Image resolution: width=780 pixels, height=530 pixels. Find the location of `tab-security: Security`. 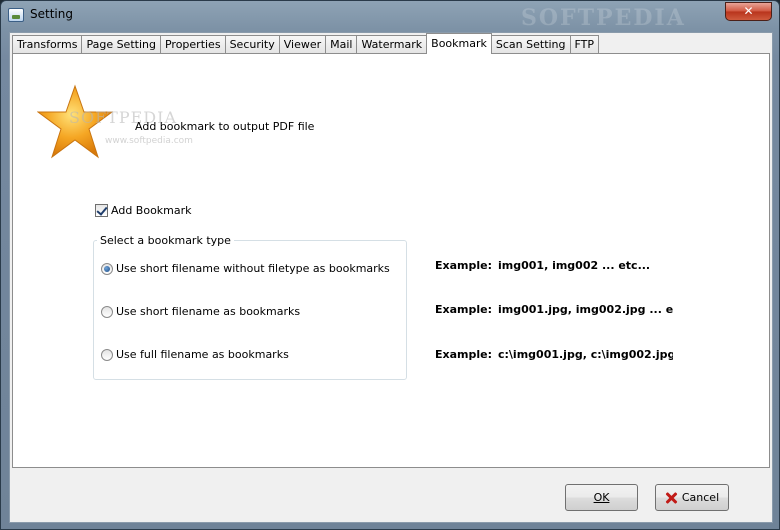

tab-security: Security is located at coordinates (252, 44).